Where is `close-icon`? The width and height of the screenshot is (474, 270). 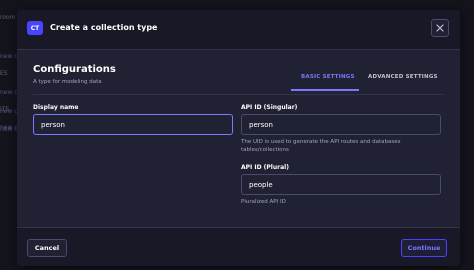
close-icon is located at coordinates (440, 28).